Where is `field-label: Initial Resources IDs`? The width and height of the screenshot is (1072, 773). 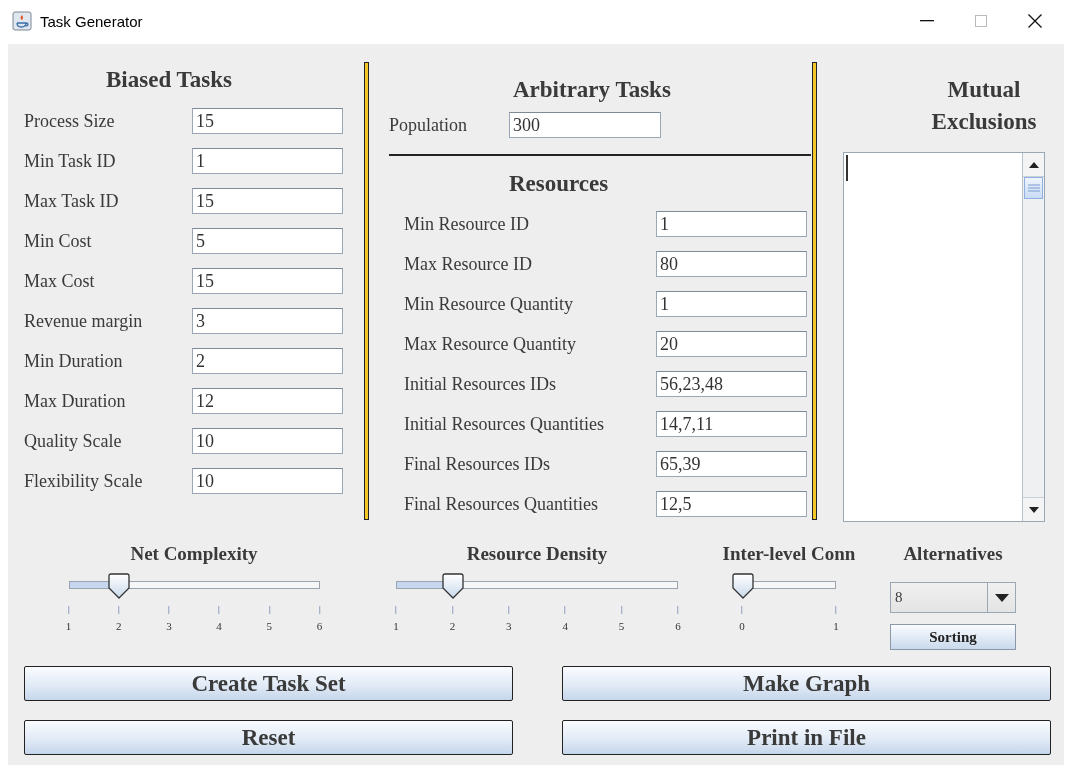
field-label: Initial Resources IDs is located at coordinates (480, 384).